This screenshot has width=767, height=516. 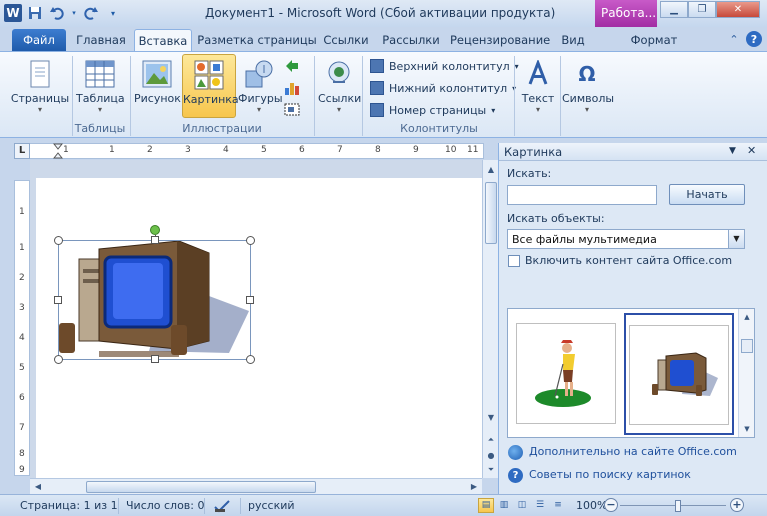 I want to click on resize-handle-top-left, so click(x=58, y=240).